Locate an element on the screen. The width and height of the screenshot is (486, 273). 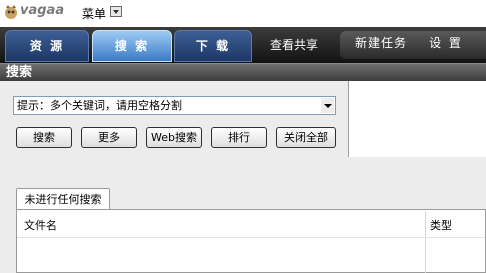
more-button: 更多 is located at coordinates (109, 137).